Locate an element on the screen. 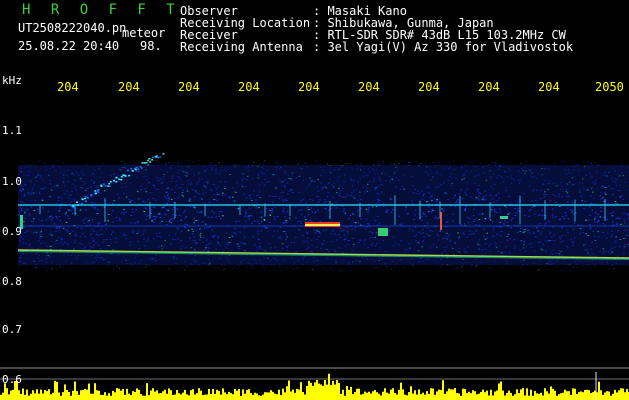  brand-title: H R O F F T is located at coordinates (101, 10).